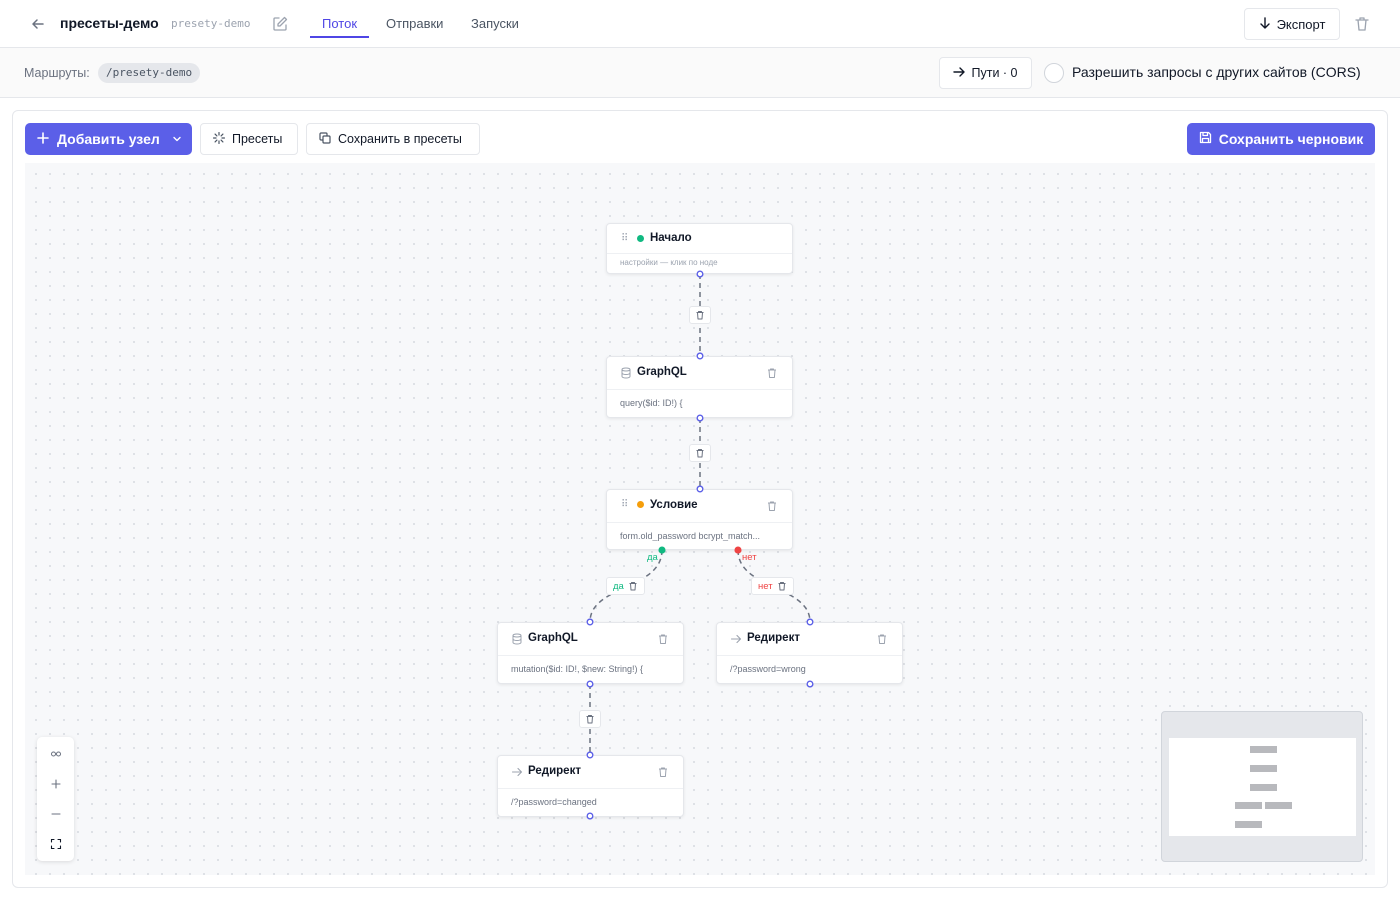  I want to click on chevron-down-icon, so click(177, 139).